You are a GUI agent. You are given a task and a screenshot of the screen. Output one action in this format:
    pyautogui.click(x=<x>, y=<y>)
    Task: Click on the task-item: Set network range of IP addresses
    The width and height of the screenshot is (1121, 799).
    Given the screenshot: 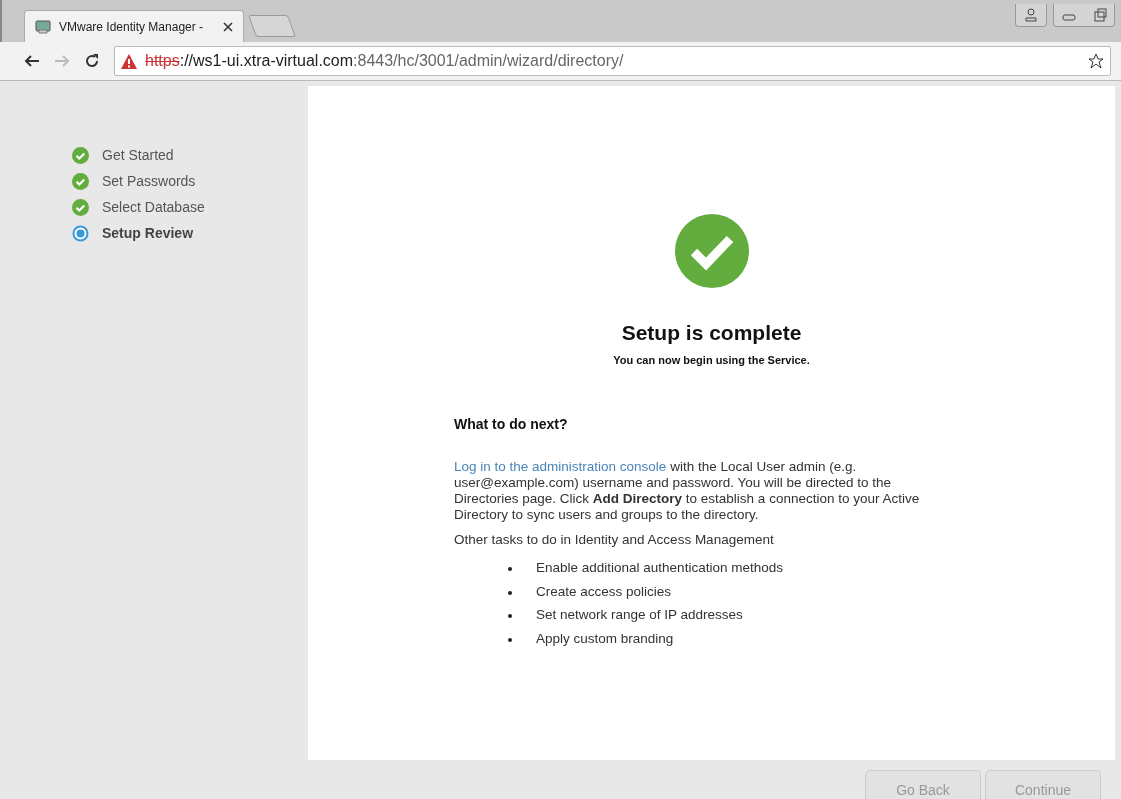 What is the action you would take?
    pyautogui.click(x=639, y=615)
    